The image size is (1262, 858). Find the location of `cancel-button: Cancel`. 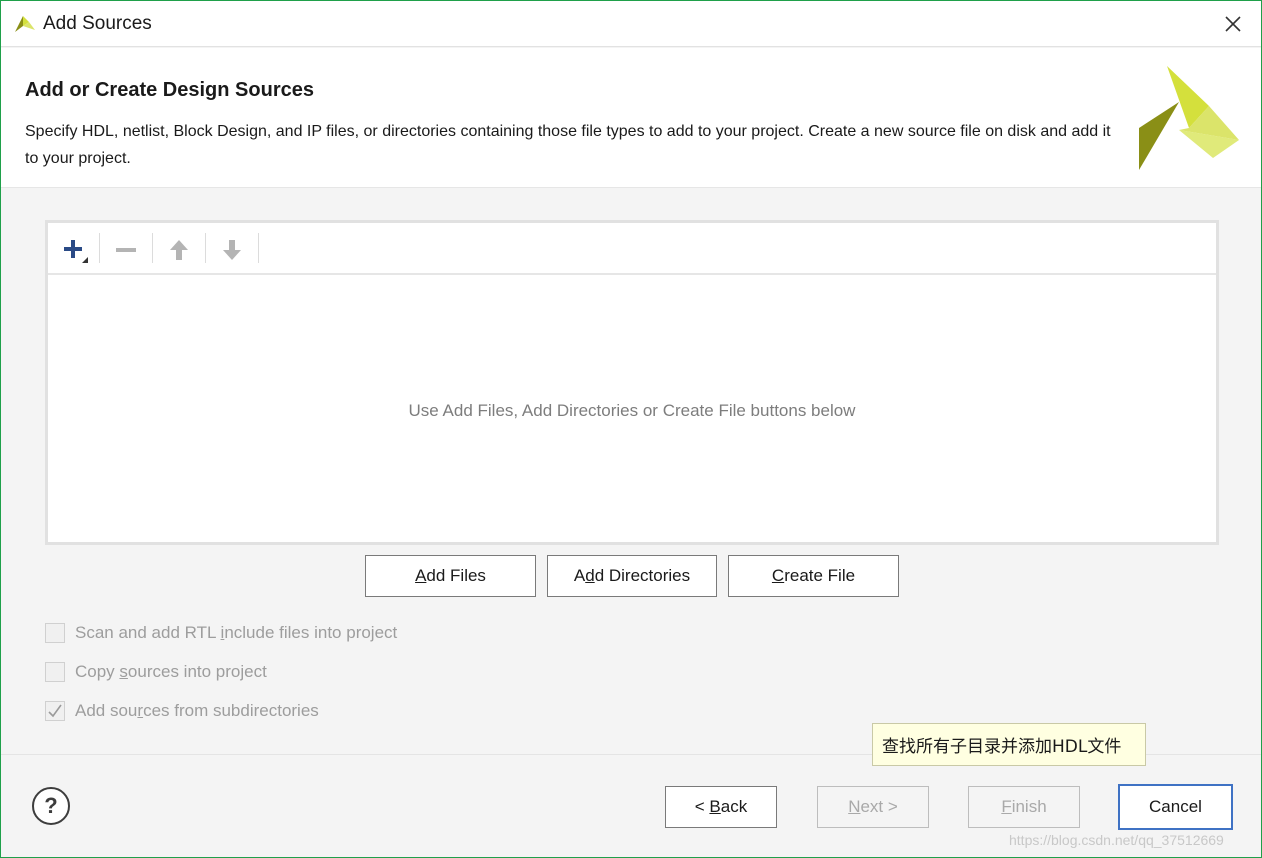

cancel-button: Cancel is located at coordinates (1175, 807).